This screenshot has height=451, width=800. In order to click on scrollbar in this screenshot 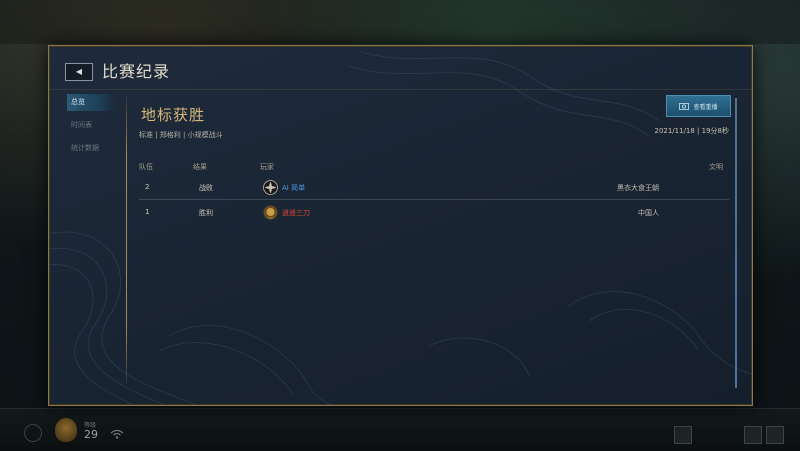, I will do `click(736, 243)`.